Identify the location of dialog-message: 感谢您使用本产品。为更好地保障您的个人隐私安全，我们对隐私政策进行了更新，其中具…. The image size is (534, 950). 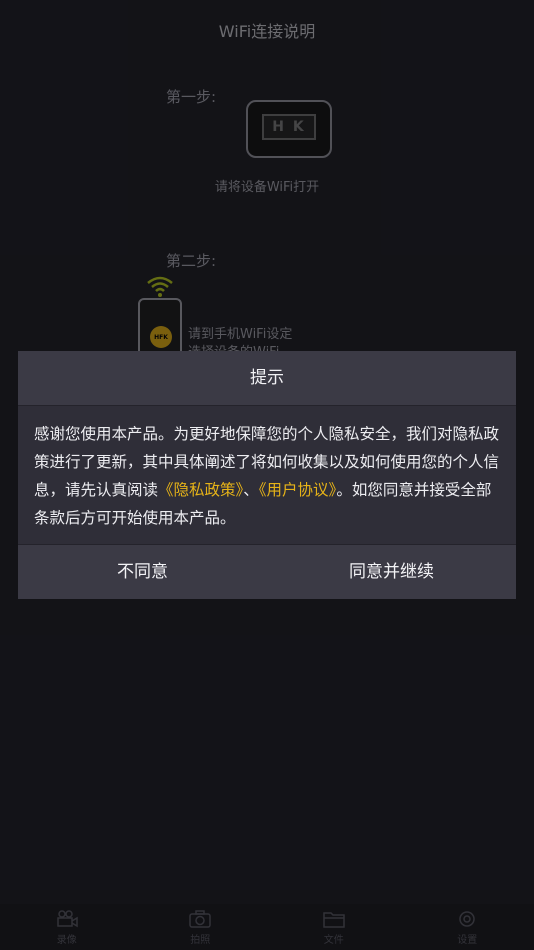
(267, 476).